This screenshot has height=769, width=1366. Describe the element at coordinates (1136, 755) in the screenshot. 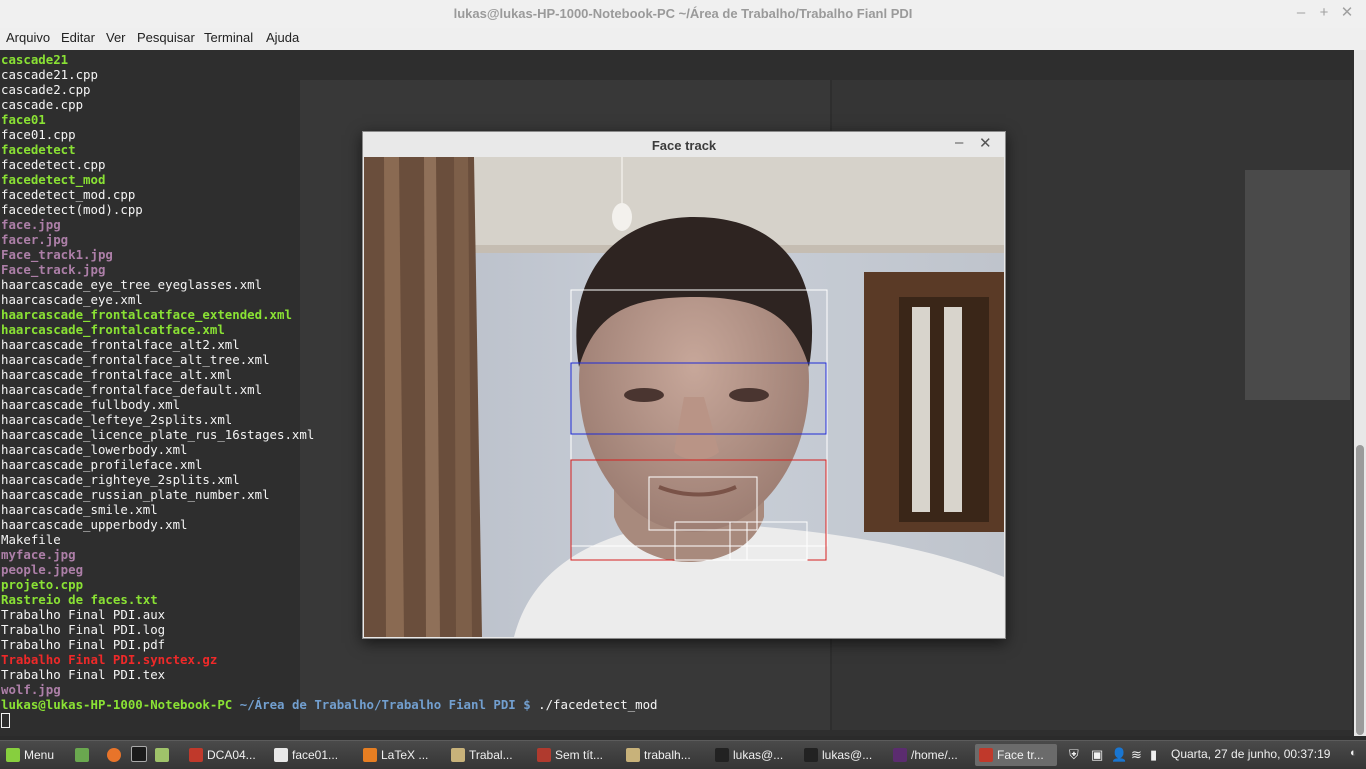

I see `wifi-icon: ≋` at that location.